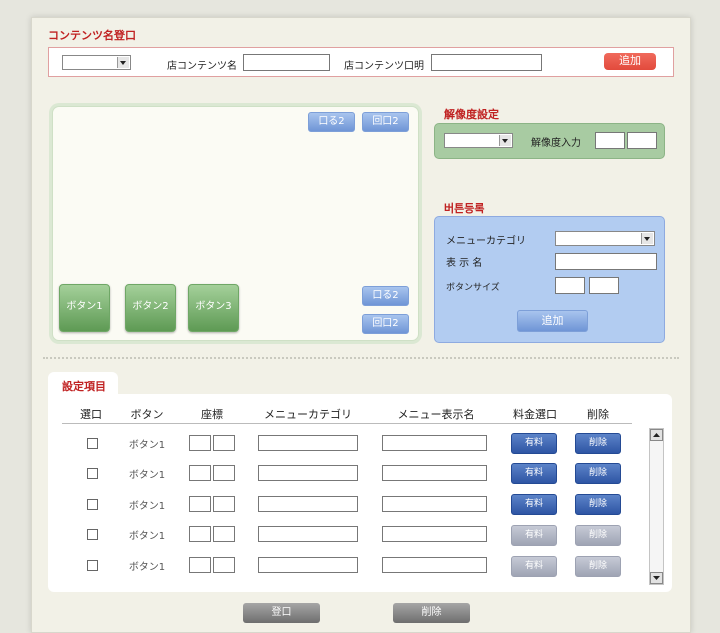  What do you see at coordinates (212, 414) in the screenshot?
I see `header-coords: 座標` at bounding box center [212, 414].